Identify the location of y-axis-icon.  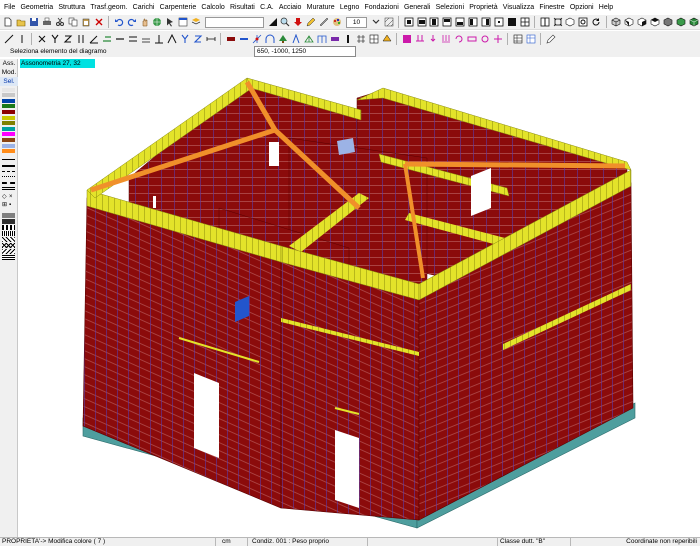
(54, 38).